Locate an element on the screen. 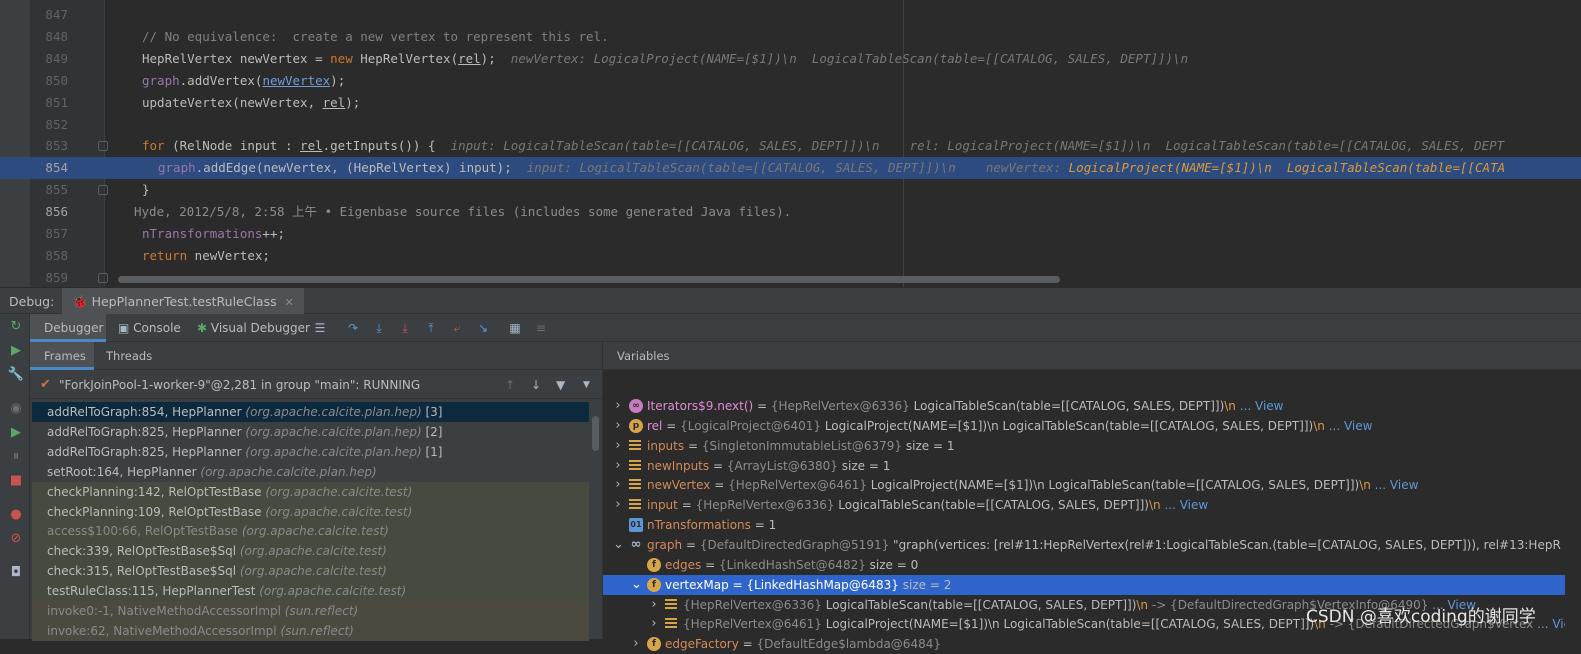  variable-text: edgeFactory = {DefaultEdge$lambda@6484} is located at coordinates (803, 644).